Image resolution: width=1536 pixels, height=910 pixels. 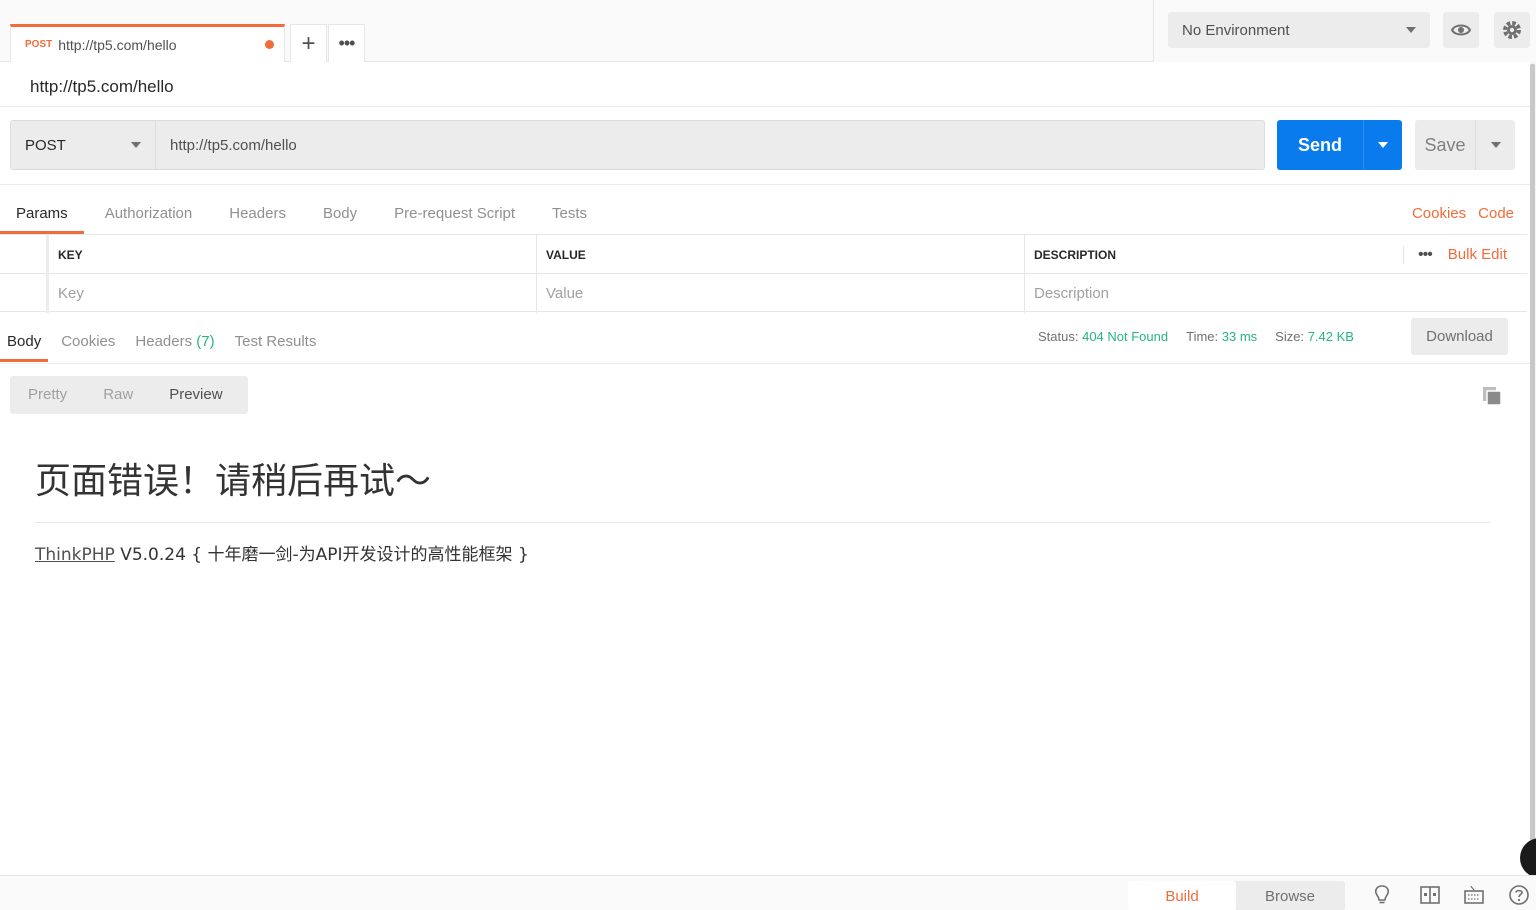 I want to click on copy-icon, so click(x=1492, y=396).